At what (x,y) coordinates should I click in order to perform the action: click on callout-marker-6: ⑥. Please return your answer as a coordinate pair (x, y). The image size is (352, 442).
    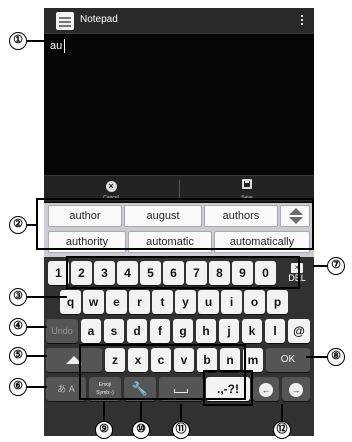
    Looking at the image, I should click on (18, 387).